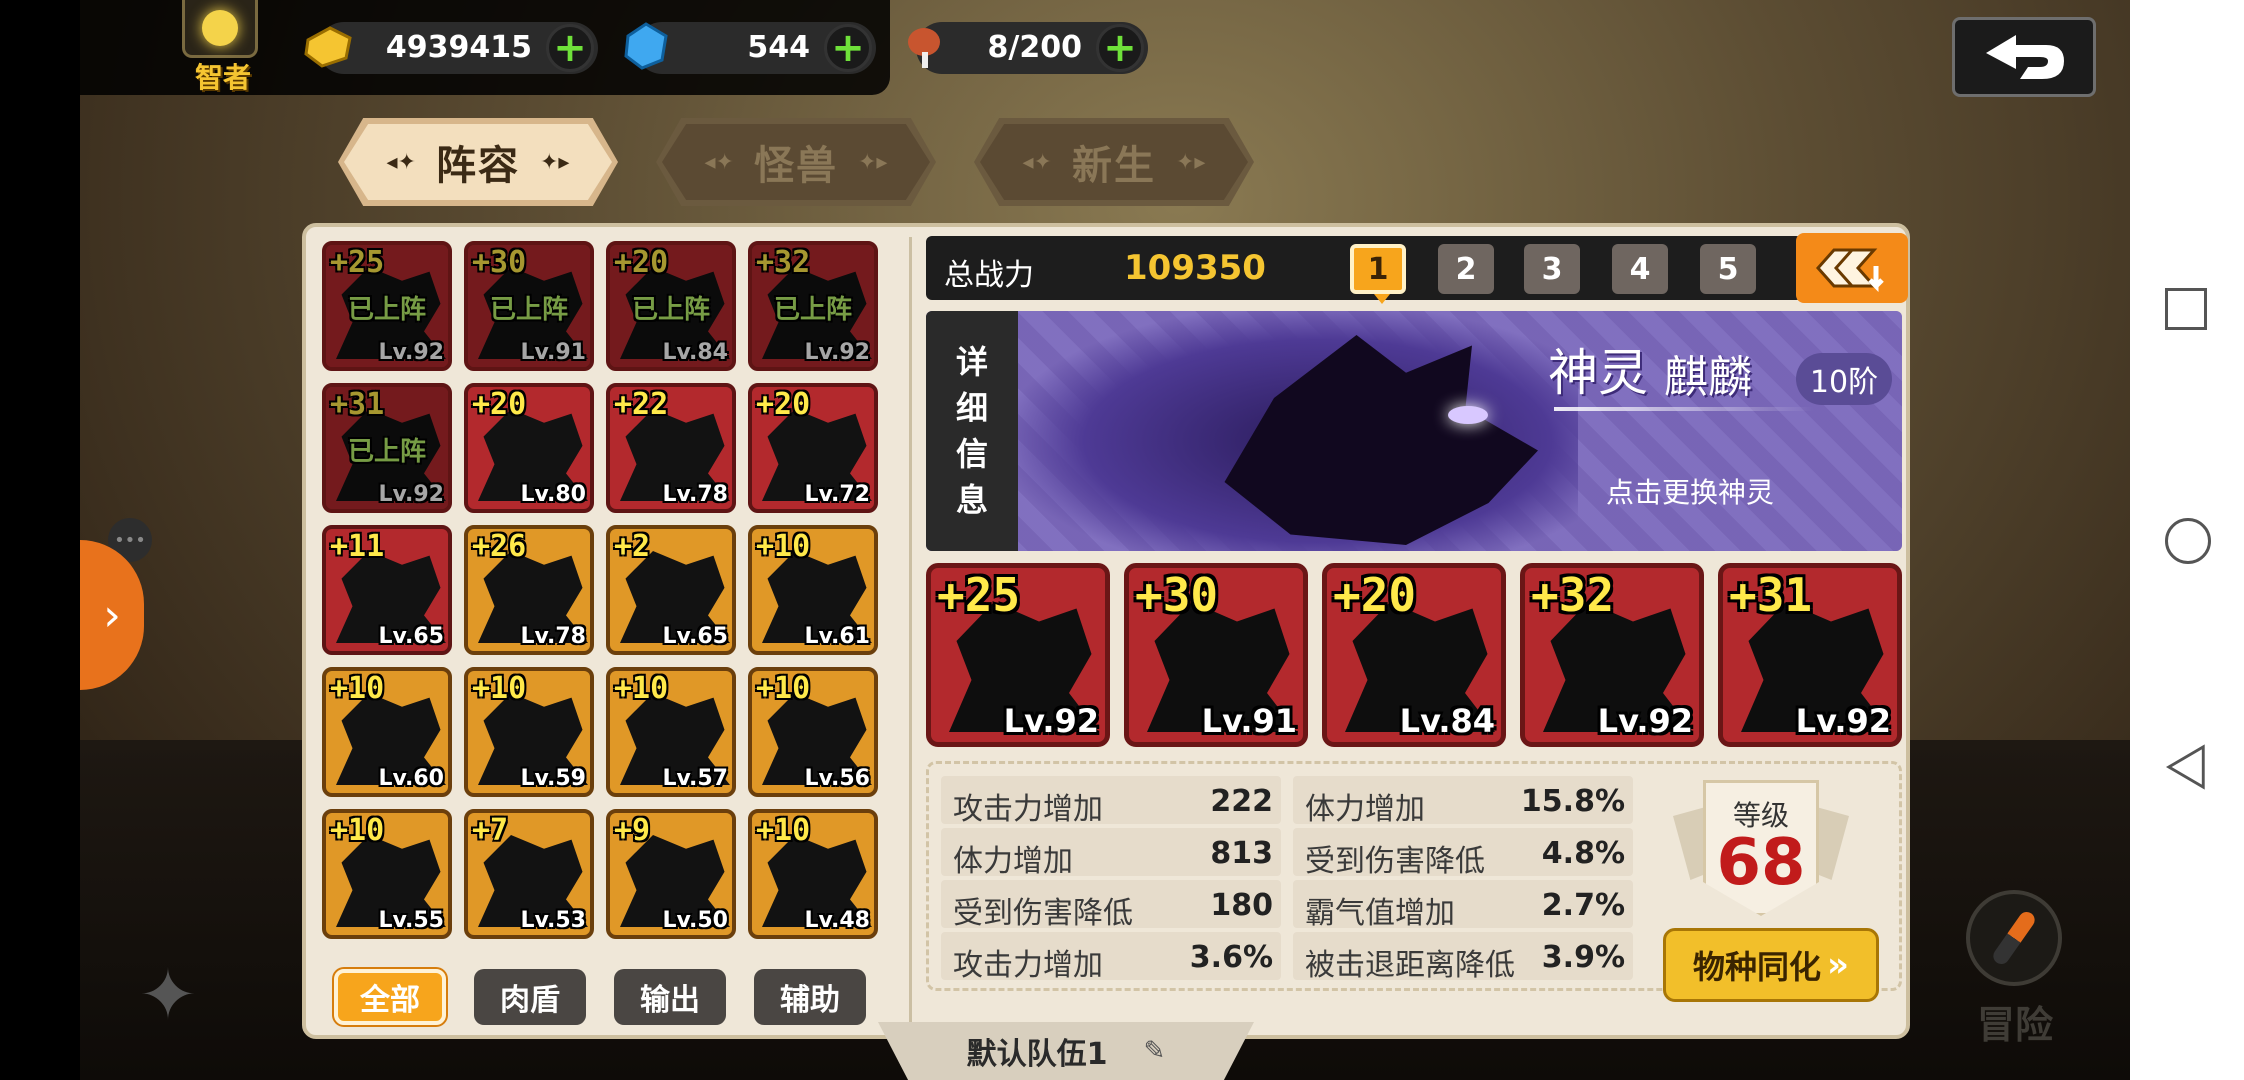 This screenshot has height=1080, width=2244. What do you see at coordinates (1378, 274) in the screenshot?
I see `team-slot-1: 1` at bounding box center [1378, 274].